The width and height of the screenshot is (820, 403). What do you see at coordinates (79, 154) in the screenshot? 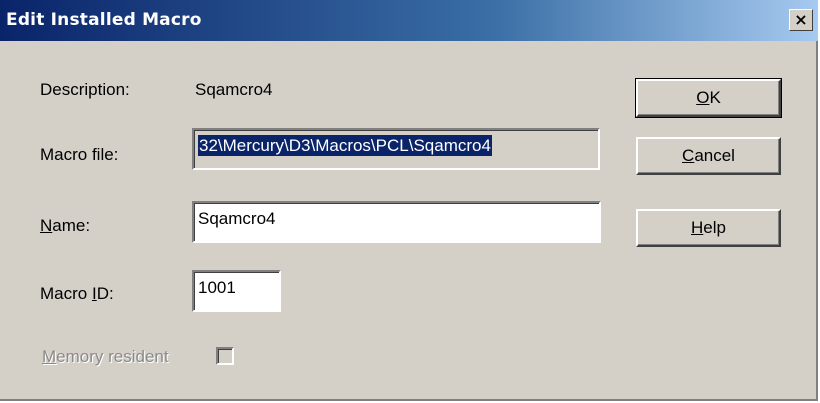
I see `macro-file-label: Macro file:` at bounding box center [79, 154].